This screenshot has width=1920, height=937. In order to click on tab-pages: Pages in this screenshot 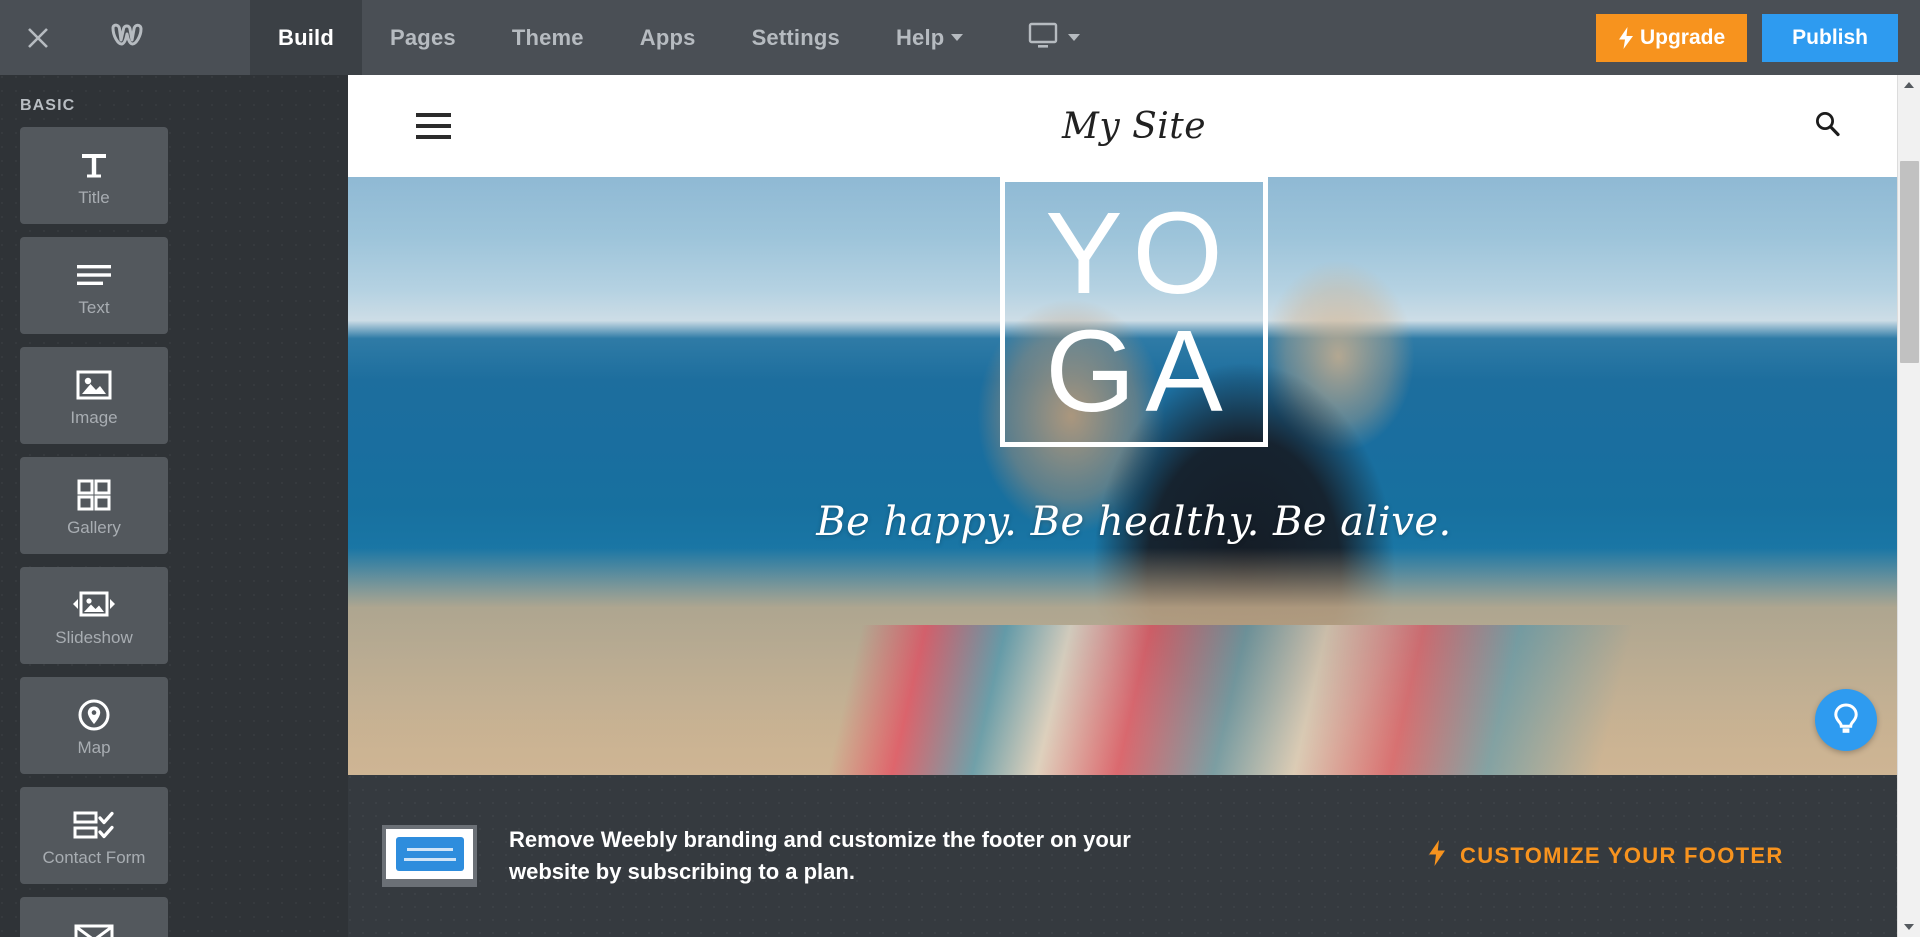, I will do `click(423, 37)`.